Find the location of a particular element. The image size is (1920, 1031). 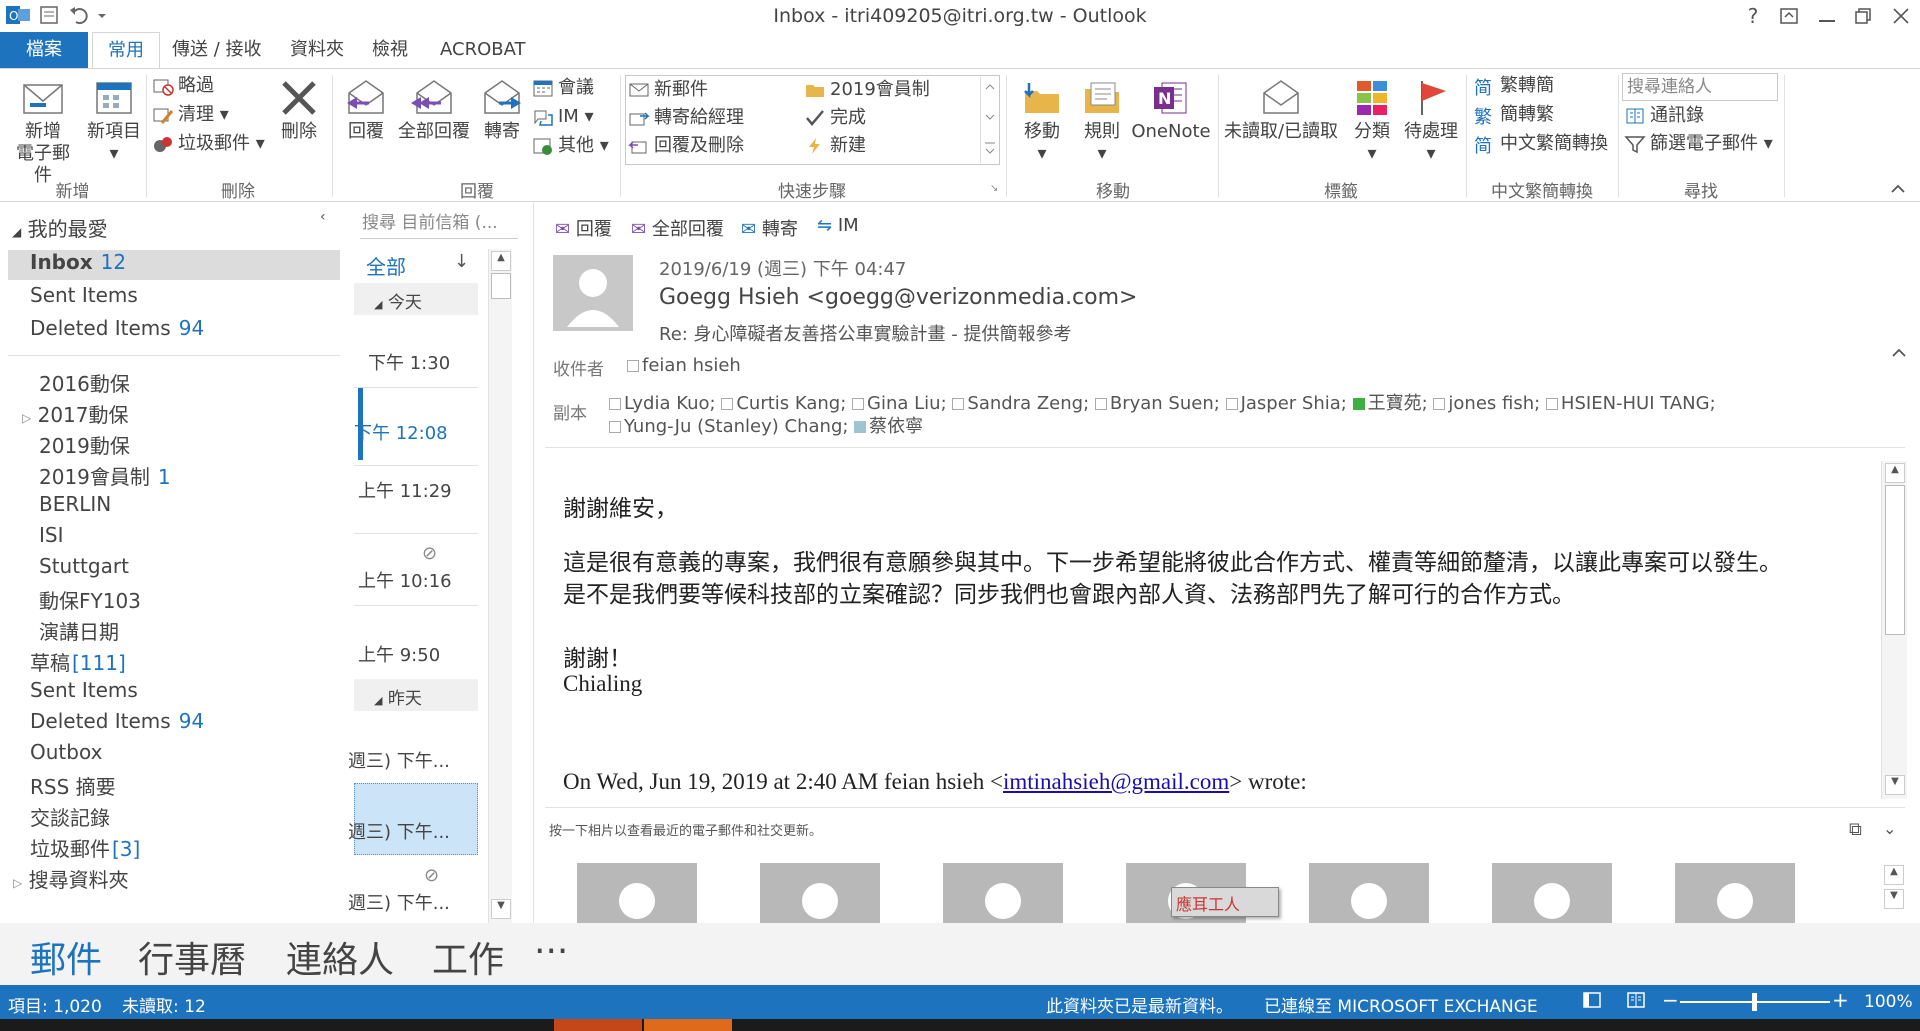

reading-view-icon is located at coordinates (1636, 1002).